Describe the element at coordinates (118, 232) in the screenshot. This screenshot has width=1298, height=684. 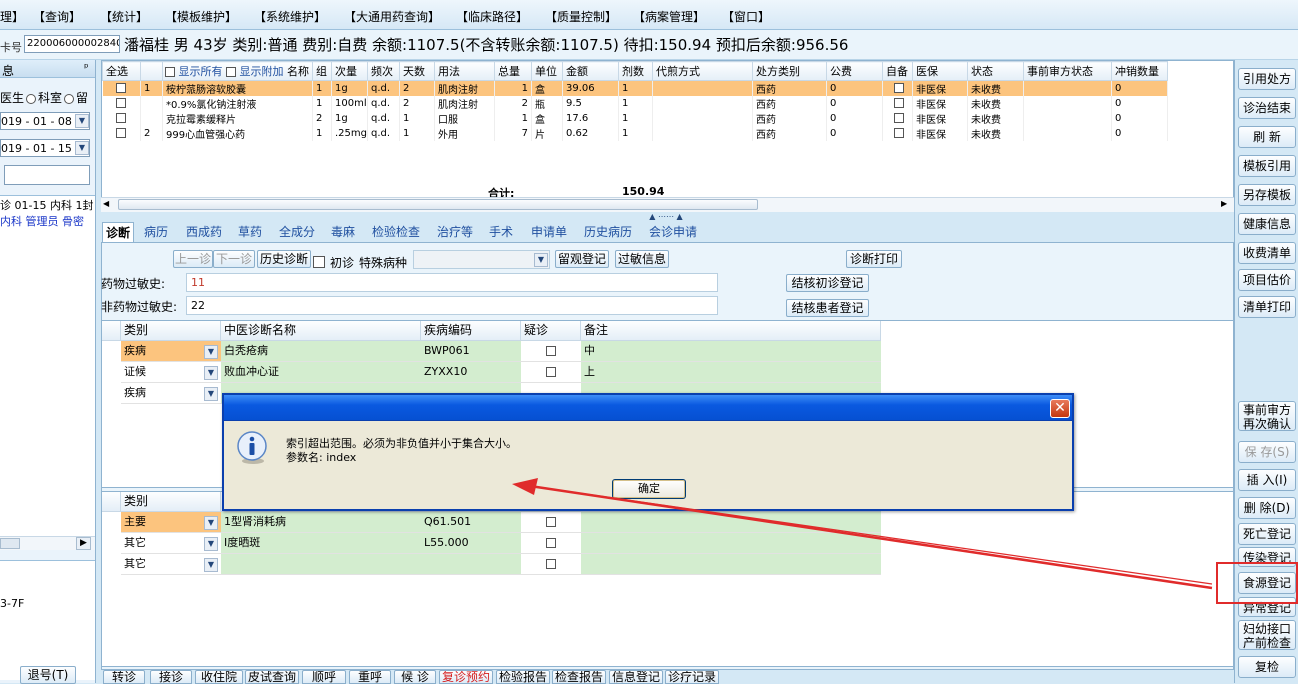
I see `tab-diagnosis: 诊断` at that location.